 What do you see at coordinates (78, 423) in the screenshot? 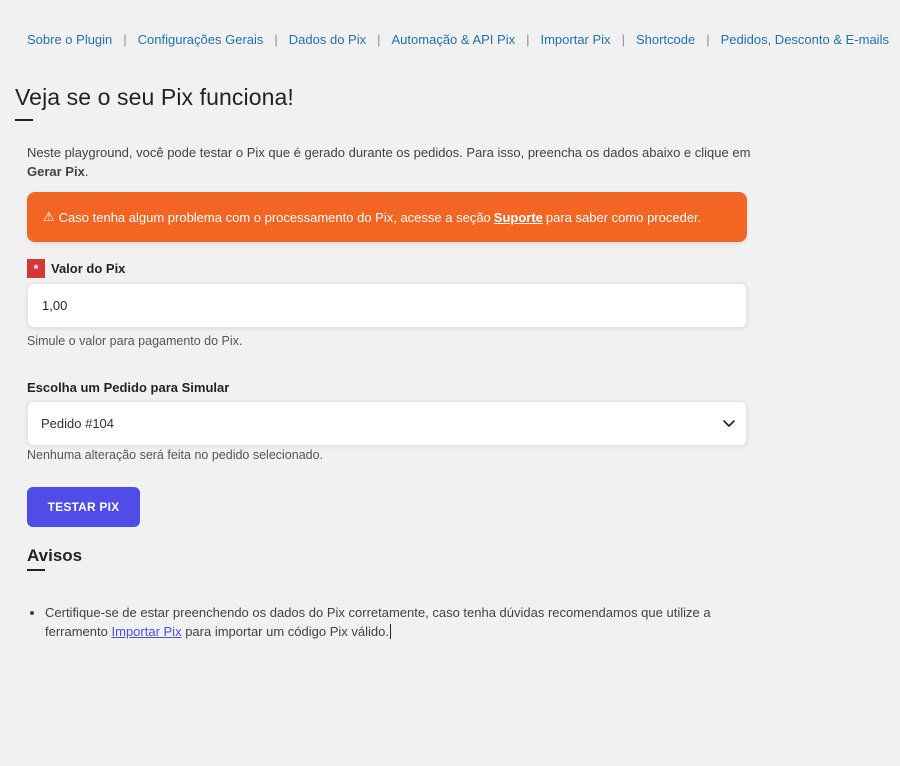
I see `pedido-selected-value: Pedido #104` at bounding box center [78, 423].